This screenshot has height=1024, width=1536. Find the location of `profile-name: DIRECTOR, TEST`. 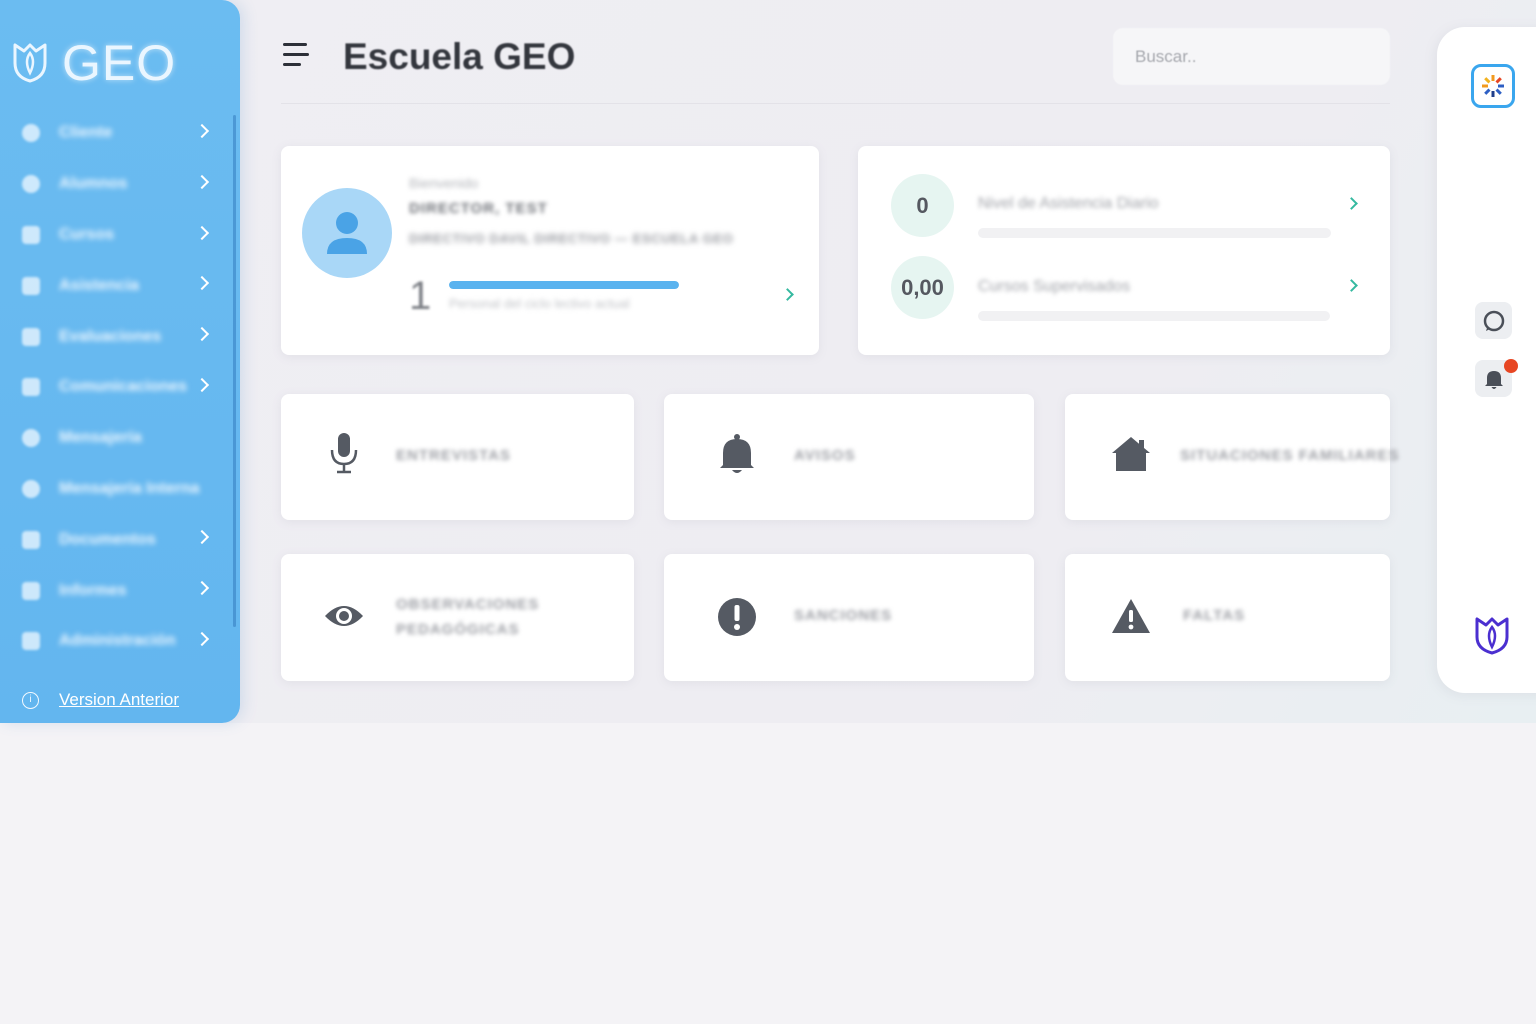

profile-name: DIRECTOR, TEST is located at coordinates (478, 208).